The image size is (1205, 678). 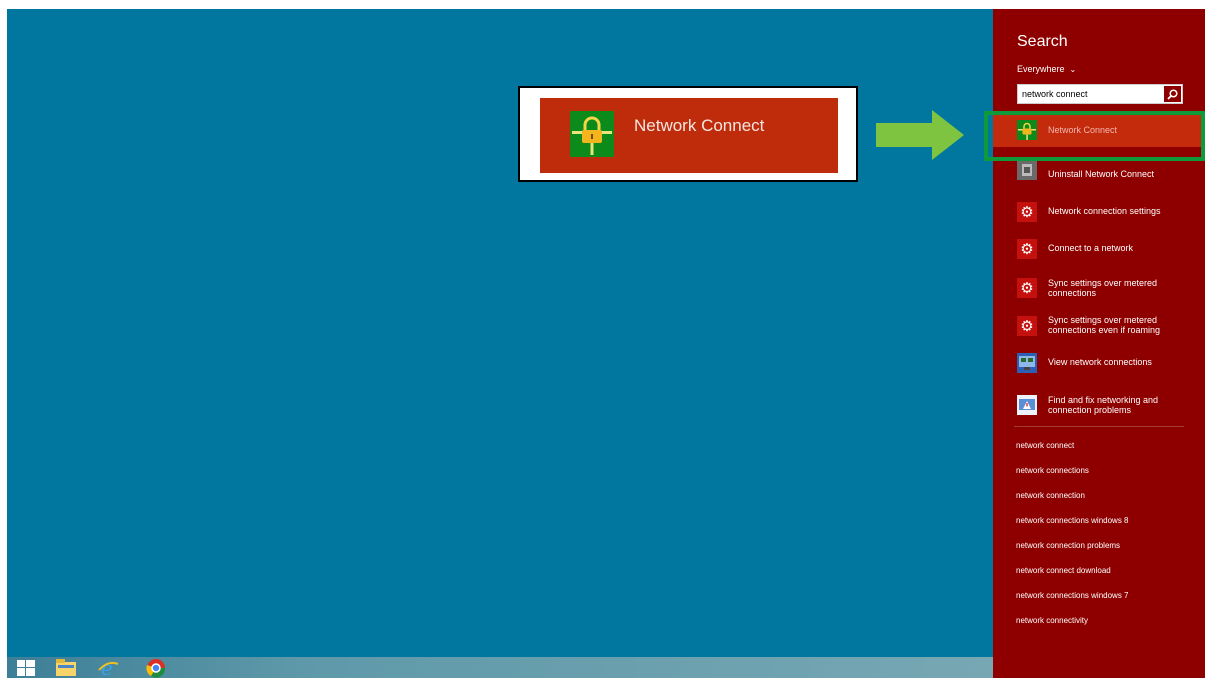 I want to click on result-label: View network connections, so click(x=1100, y=362).